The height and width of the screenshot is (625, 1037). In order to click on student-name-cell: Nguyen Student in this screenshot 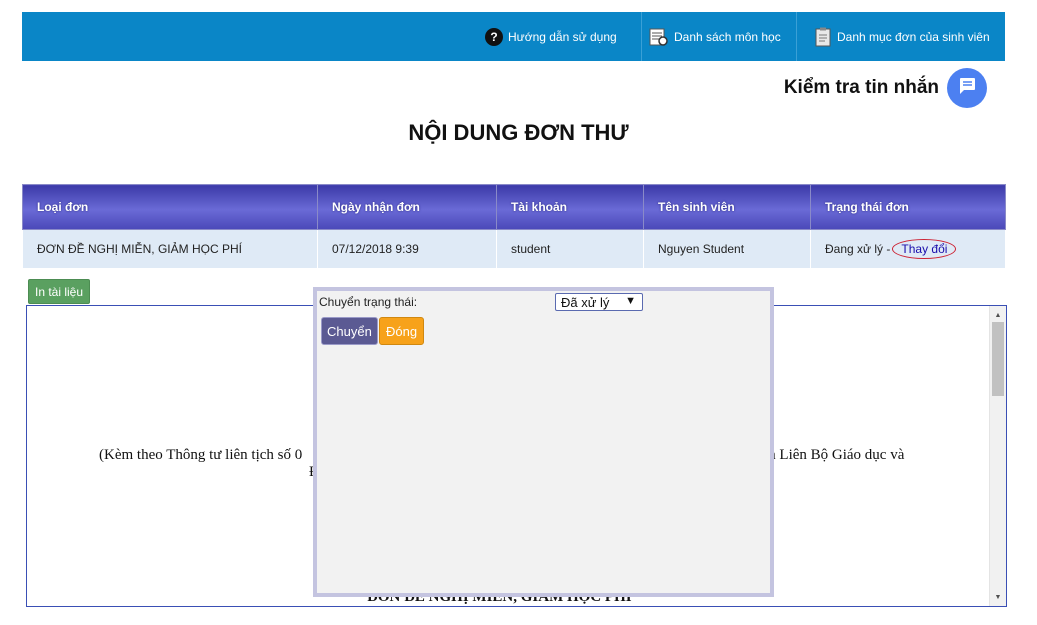, I will do `click(727, 249)`.